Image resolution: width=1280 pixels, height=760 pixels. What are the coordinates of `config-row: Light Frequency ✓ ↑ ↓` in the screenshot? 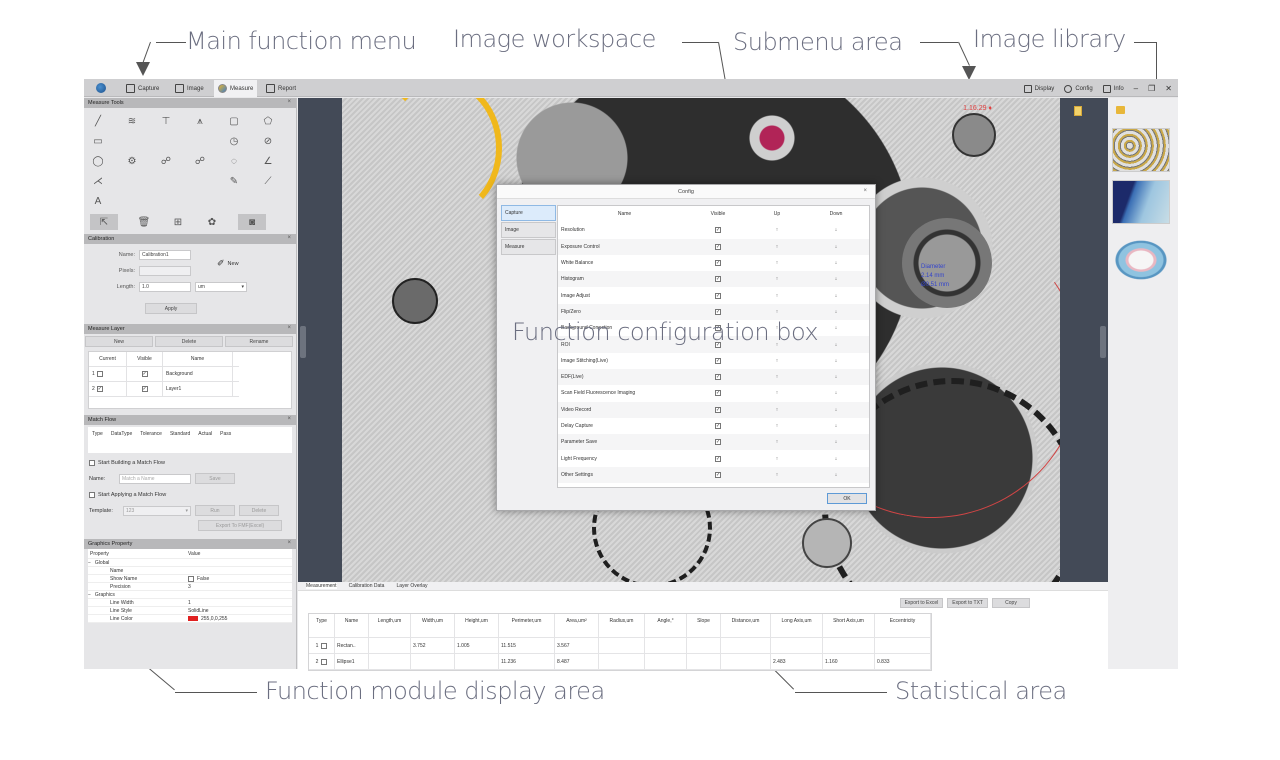 It's located at (713, 458).